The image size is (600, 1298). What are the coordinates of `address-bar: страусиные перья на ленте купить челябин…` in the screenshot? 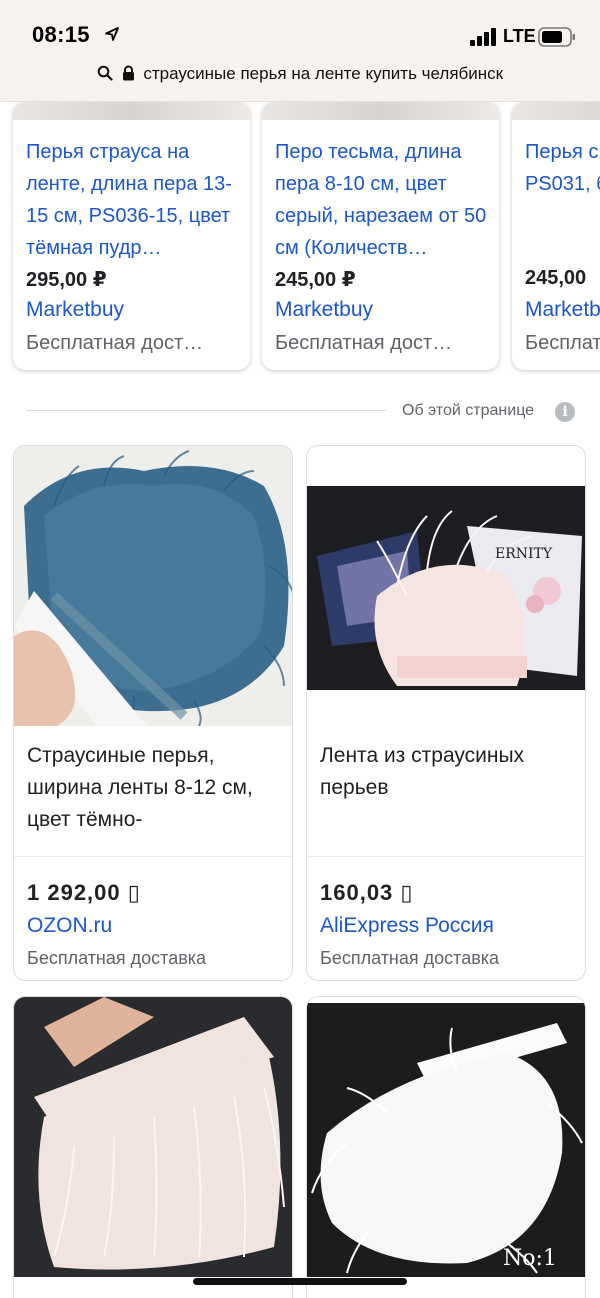 It's located at (300, 74).